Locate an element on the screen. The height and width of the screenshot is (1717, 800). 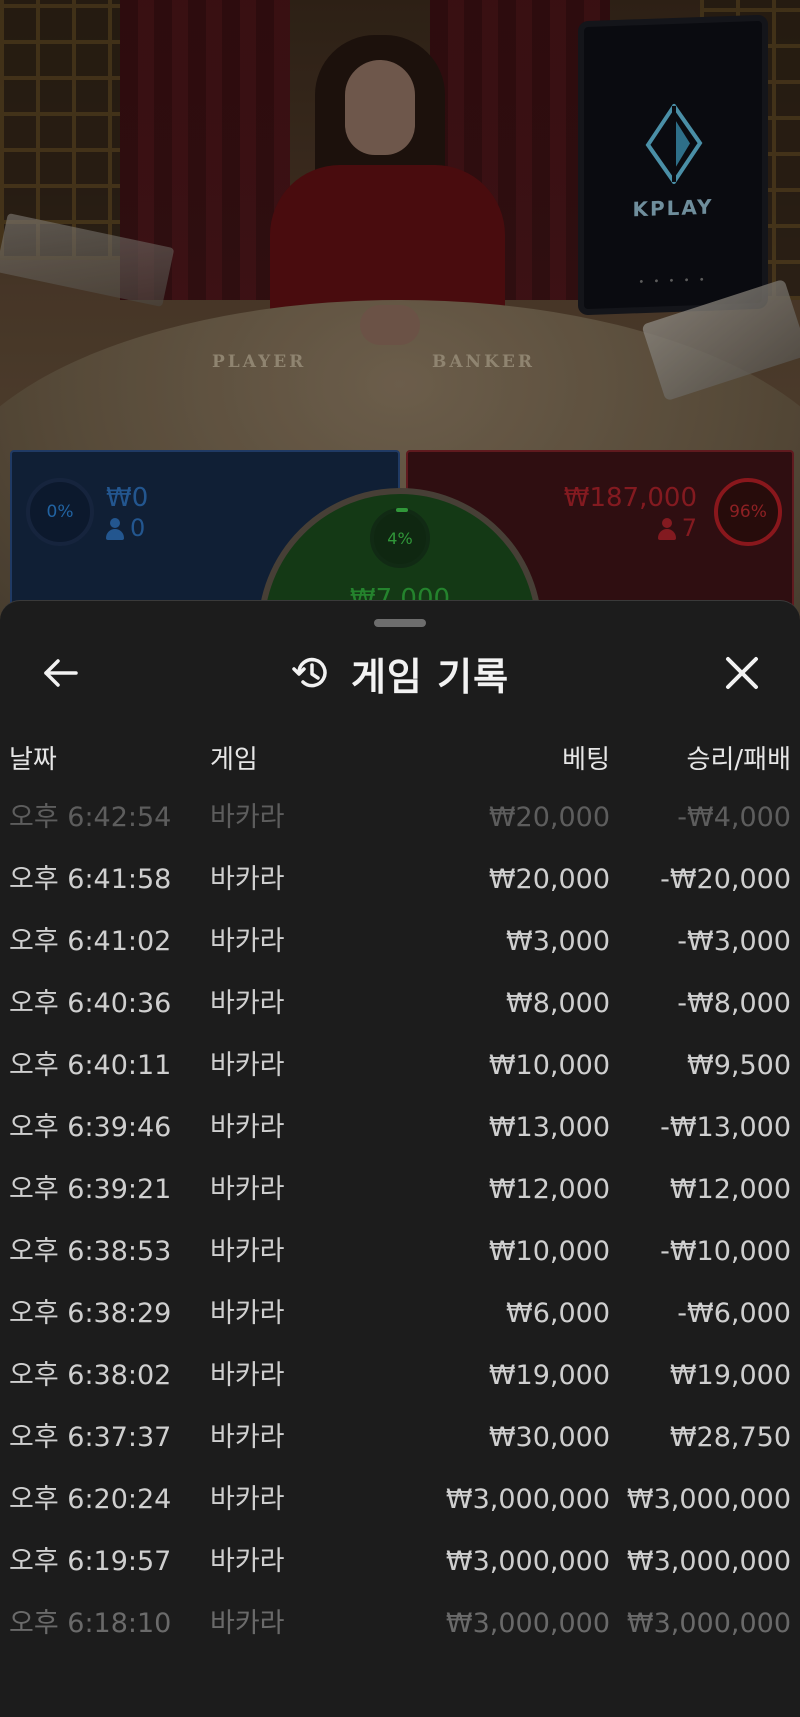
row-result: -₩8,000 is located at coordinates (734, 1003).